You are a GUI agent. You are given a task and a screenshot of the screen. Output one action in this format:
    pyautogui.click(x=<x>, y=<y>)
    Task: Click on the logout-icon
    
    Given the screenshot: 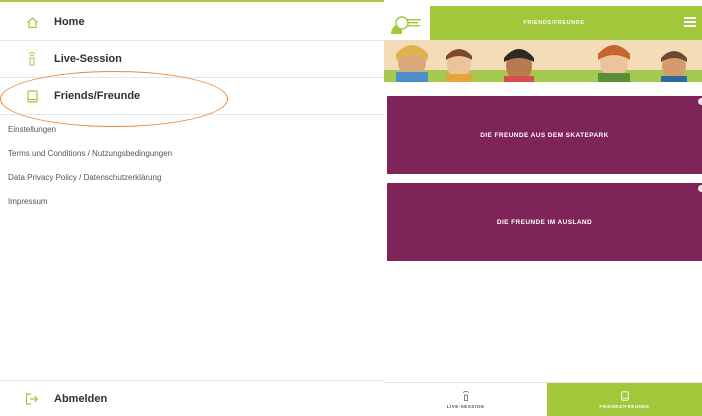 What is the action you would take?
    pyautogui.click(x=32, y=399)
    